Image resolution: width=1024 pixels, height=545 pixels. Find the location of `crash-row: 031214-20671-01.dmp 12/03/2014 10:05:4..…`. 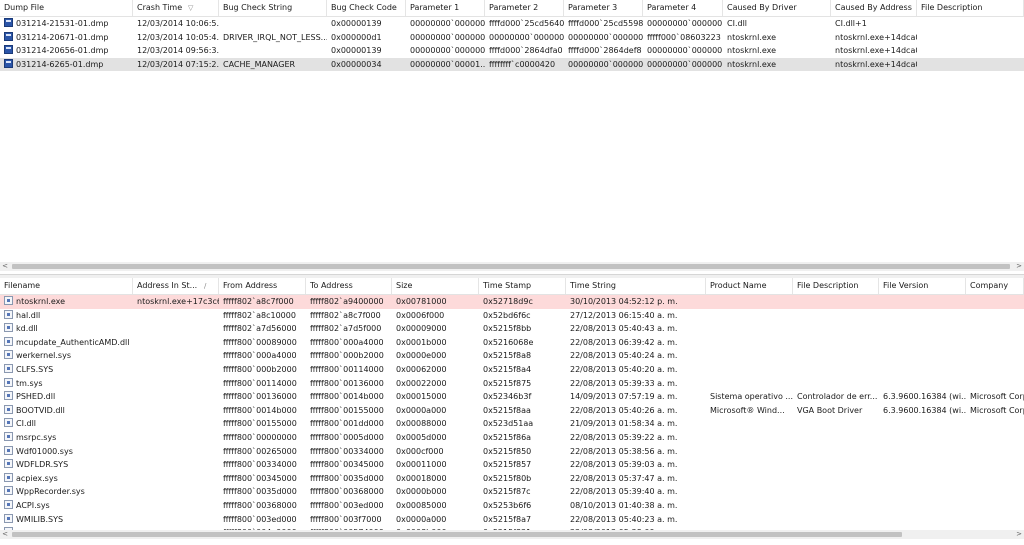

crash-row: 031214-20671-01.dmp 12/03/2014 10:05:4..… is located at coordinates (512, 38).